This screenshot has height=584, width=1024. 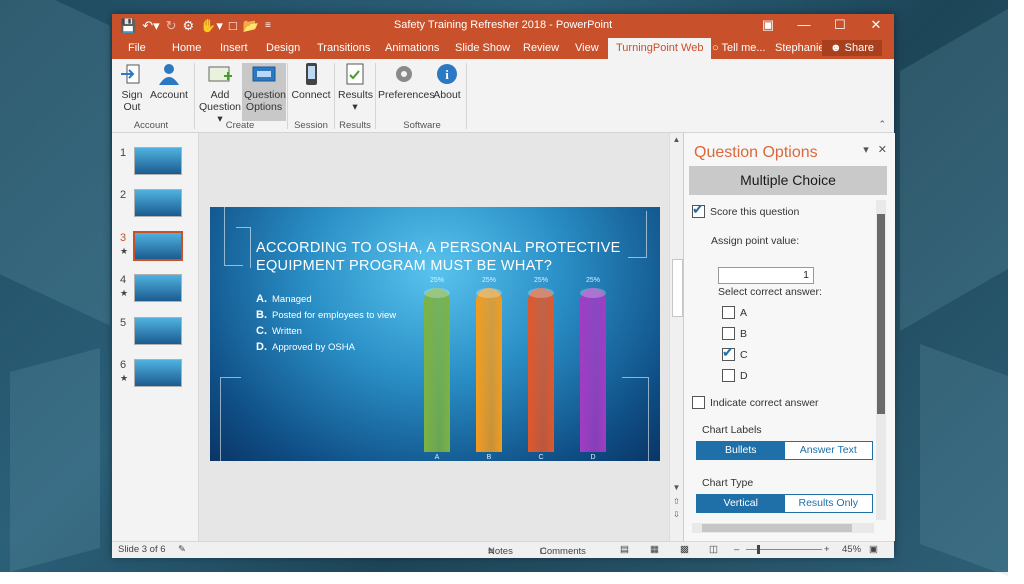 I want to click on question-type-header: Multiple Choice, so click(x=788, y=180).